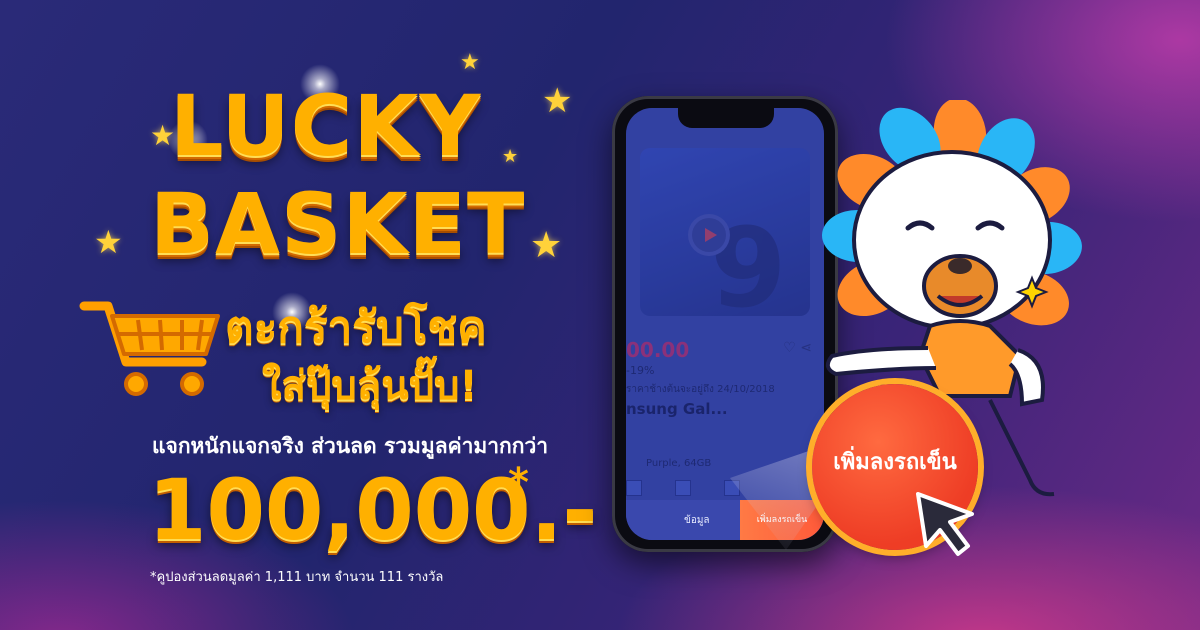 The height and width of the screenshot is (630, 1200). What do you see at coordinates (350, 446) in the screenshot?
I see `offer-subline: แจกหนักแจกจริง ส่วนลด รวมมูลค่ามากกว่า` at bounding box center [350, 446].